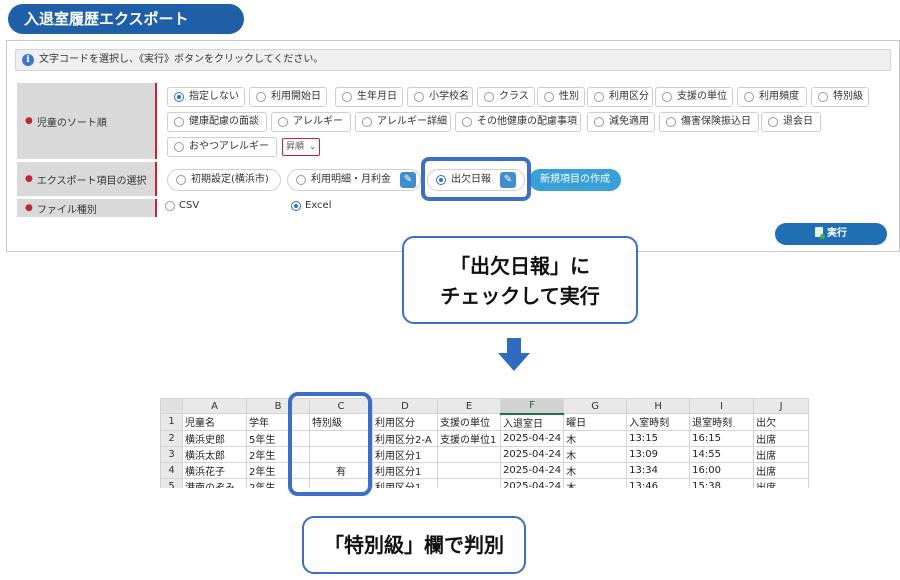 This screenshot has height=580, width=900. Describe the element at coordinates (831, 234) in the screenshot. I see `run-button: 実行` at that location.